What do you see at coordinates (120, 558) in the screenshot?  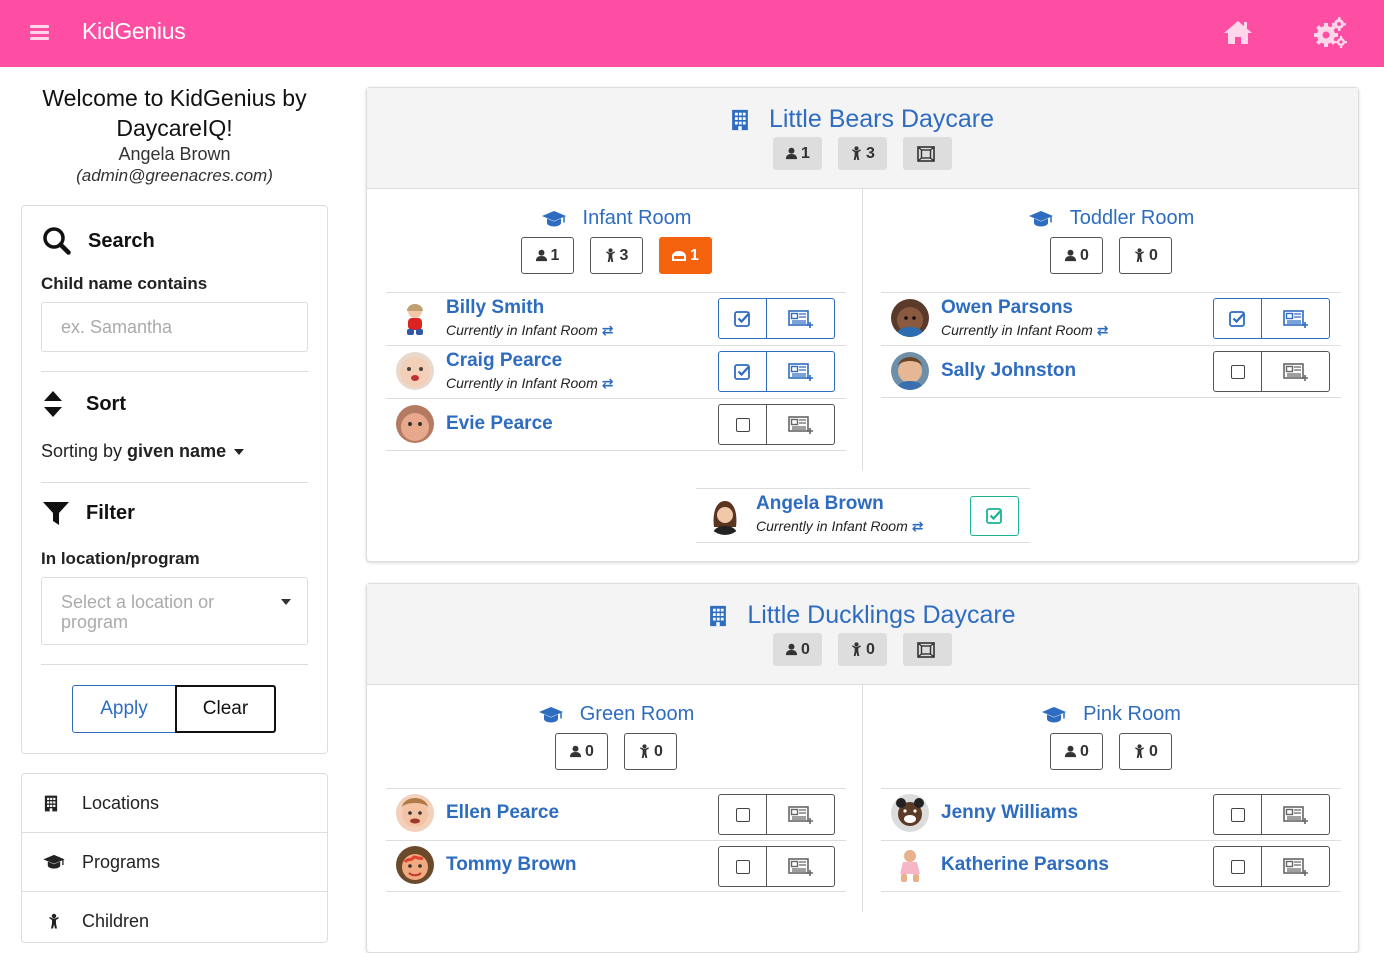 I see `filter-label: In location/program` at bounding box center [120, 558].